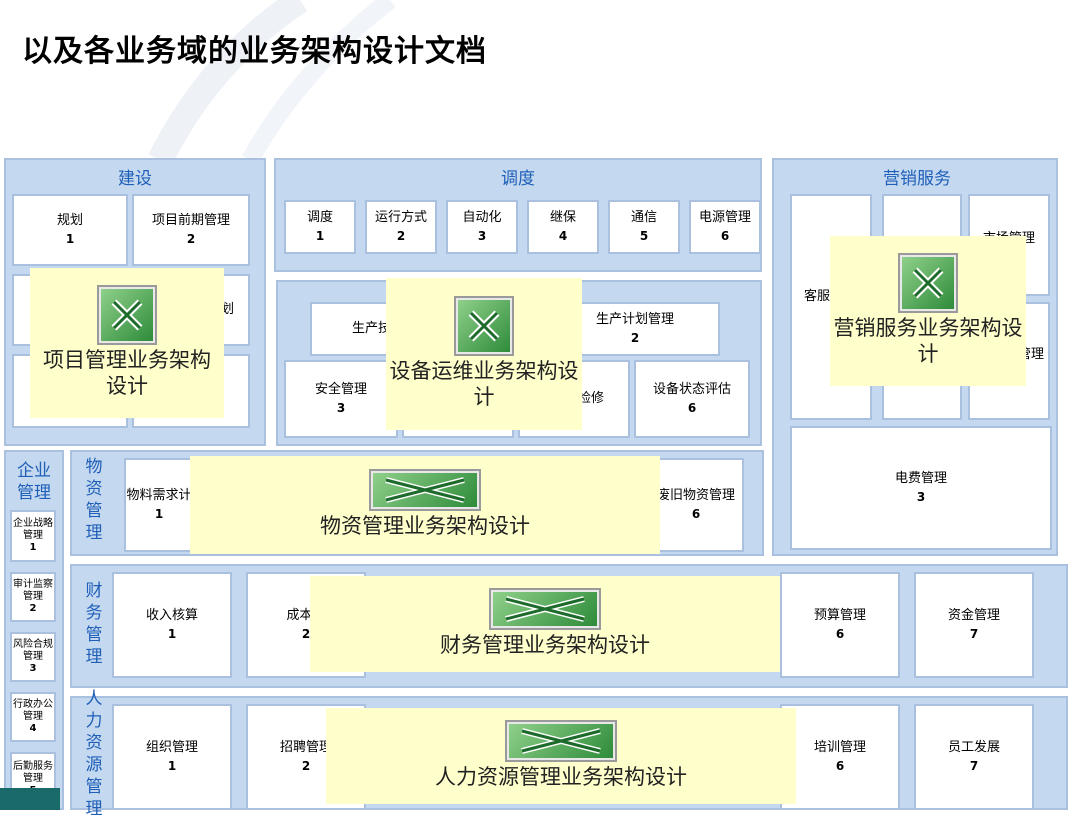 The image size is (1080, 820). I want to click on box-fengxian-hegui: 风险合规管理 3, so click(33, 657).